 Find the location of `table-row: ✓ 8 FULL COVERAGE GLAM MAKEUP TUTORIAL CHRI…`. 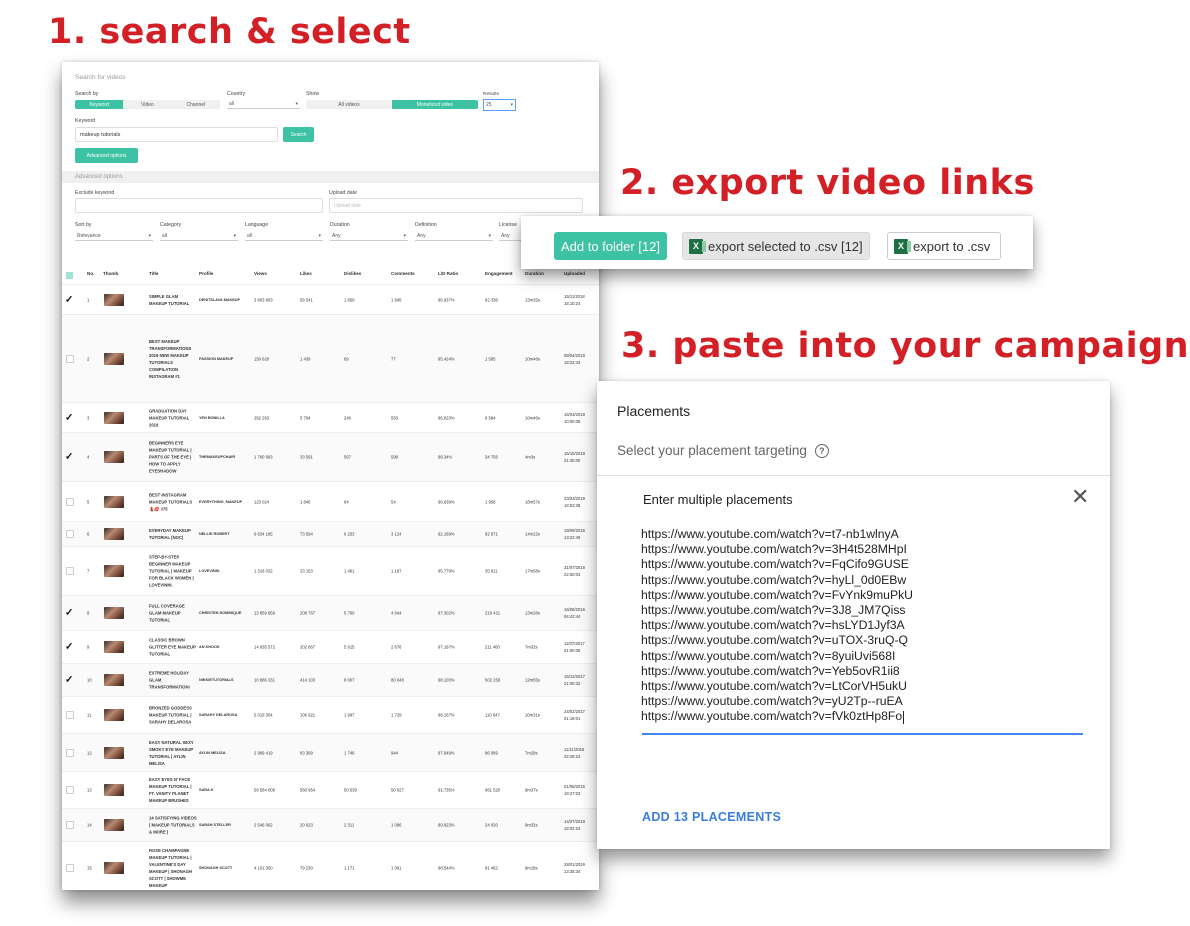

table-row: ✓ 8 FULL COVERAGE GLAM MAKEUP TUTORIAL CHRI… is located at coordinates (330, 613).